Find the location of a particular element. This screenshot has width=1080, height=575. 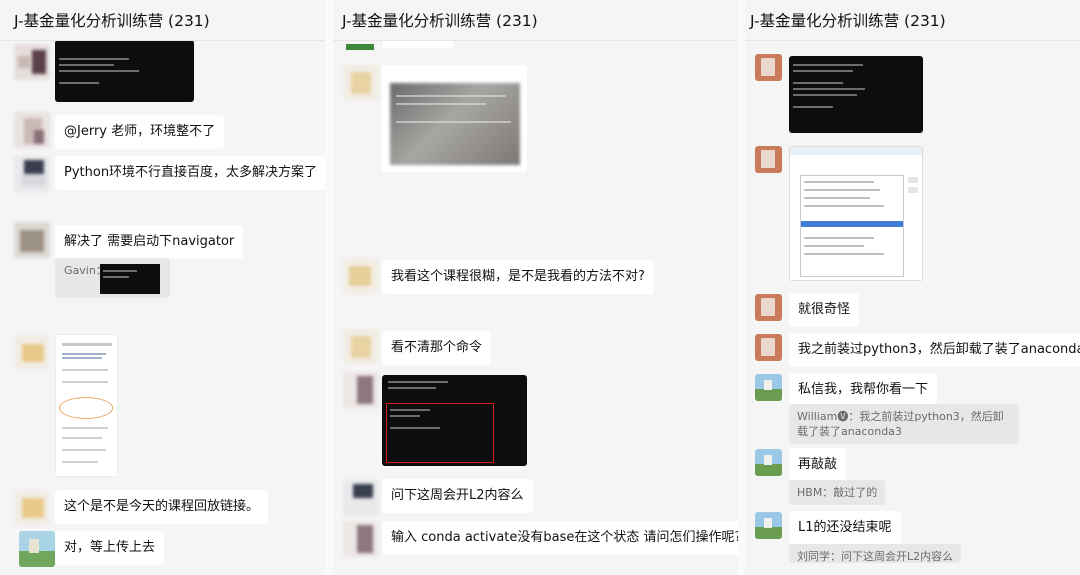

message-bubble: 这个是不是今天的课程回放链接。 is located at coordinates (162, 507).